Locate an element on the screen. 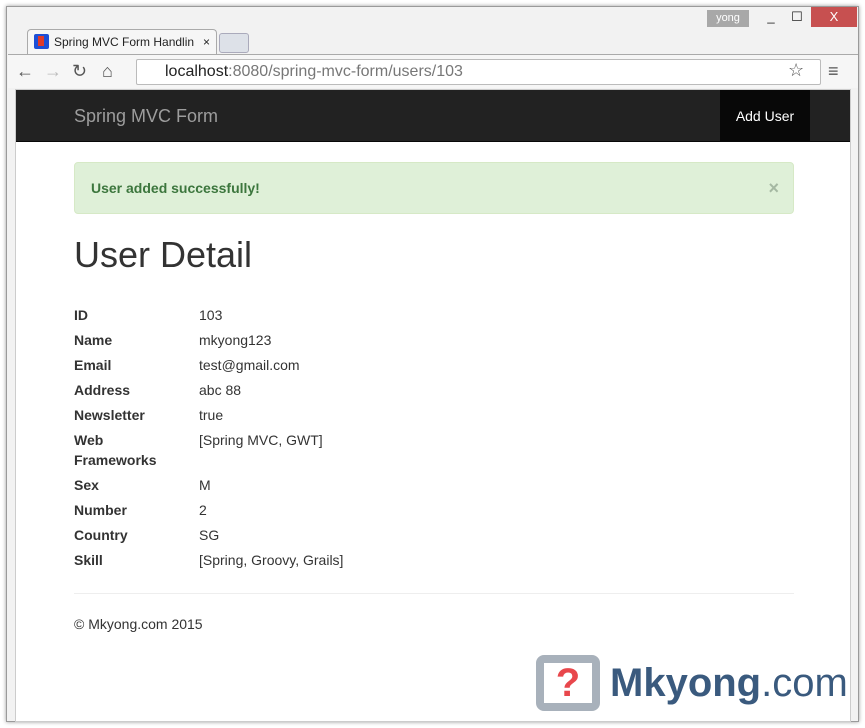  add-user-link: Add User is located at coordinates (765, 116).